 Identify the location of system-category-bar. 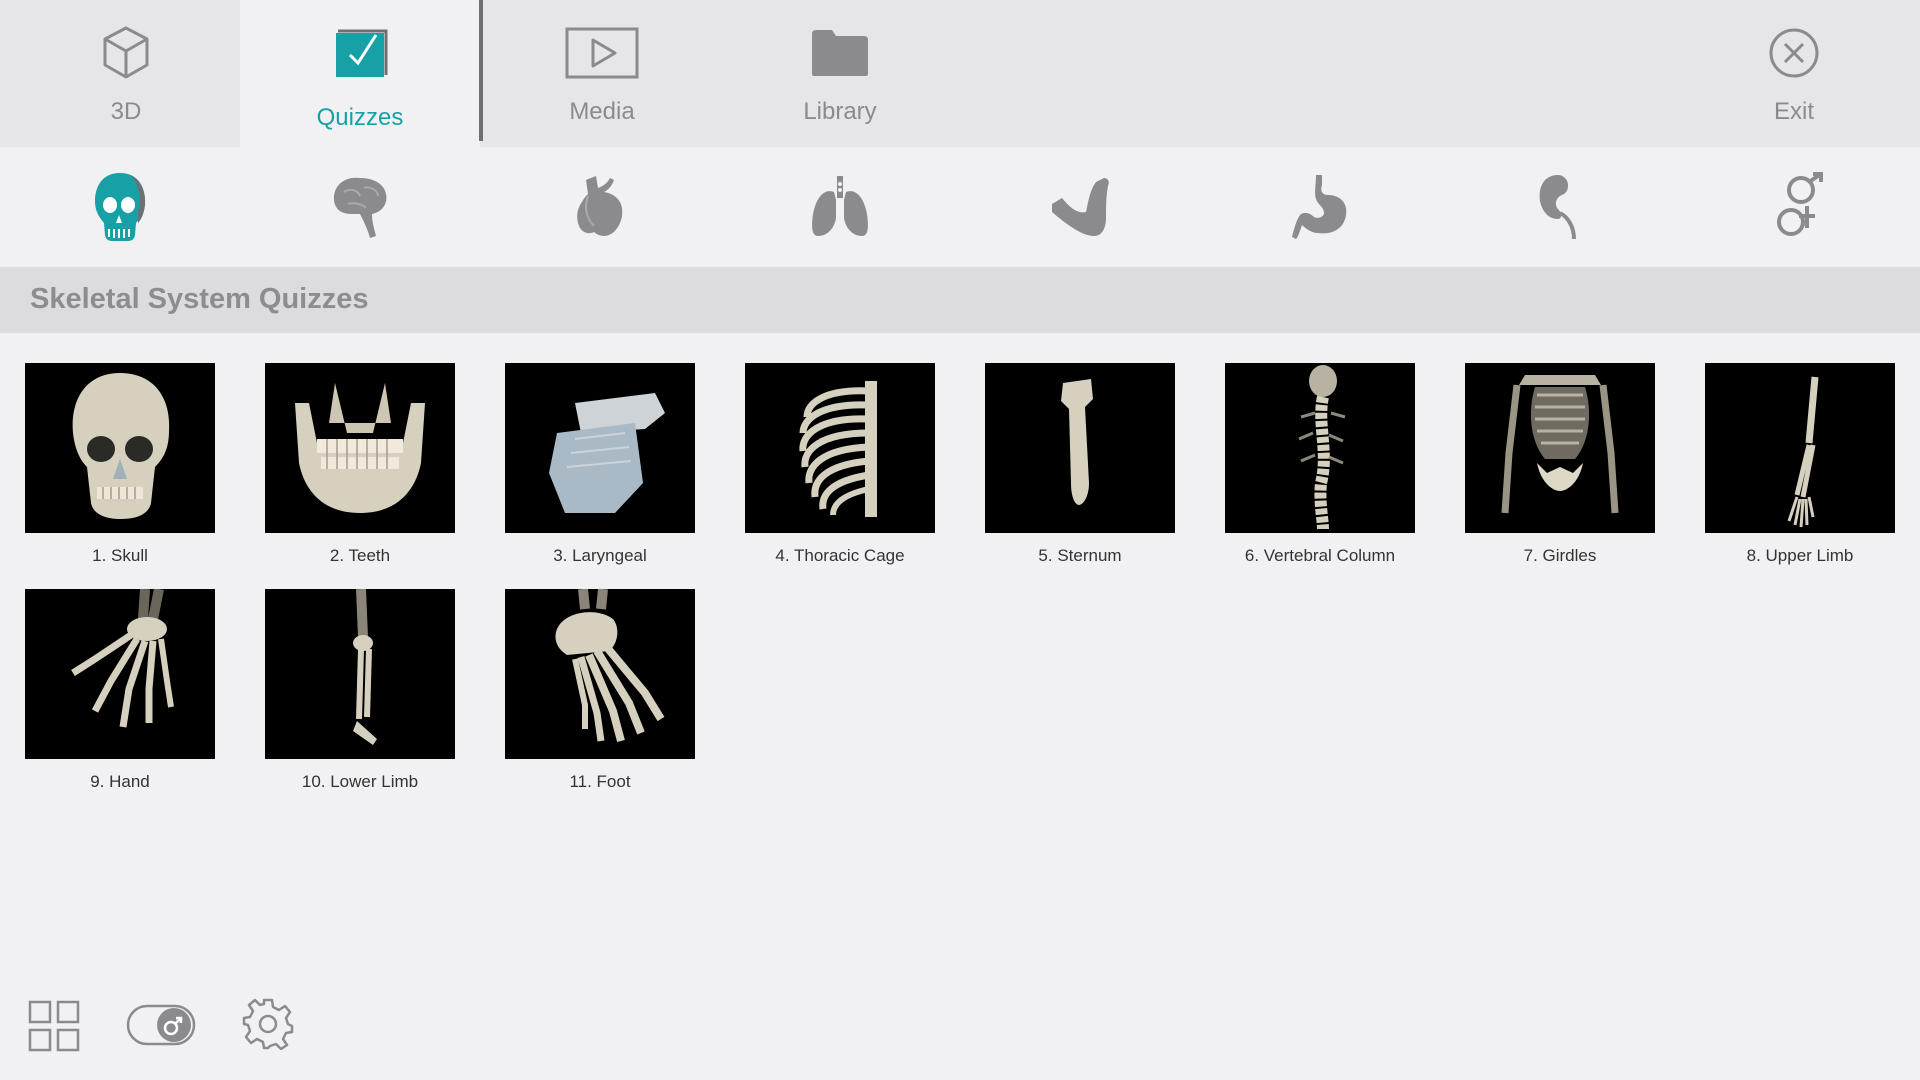
(960, 207).